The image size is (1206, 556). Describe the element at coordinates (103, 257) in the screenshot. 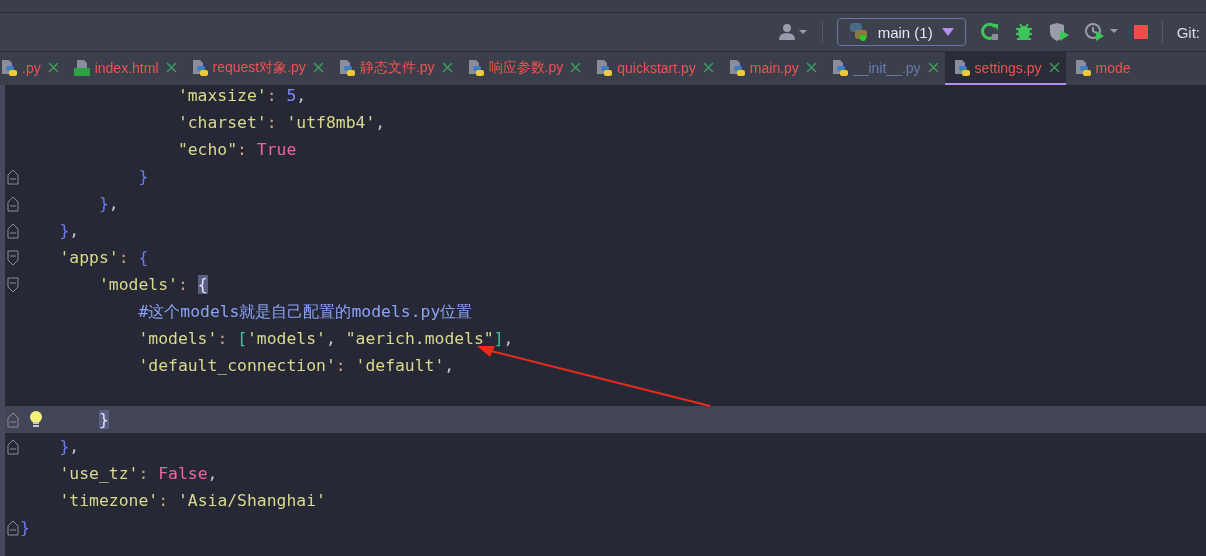

I see `code-line: 'apps': {` at that location.